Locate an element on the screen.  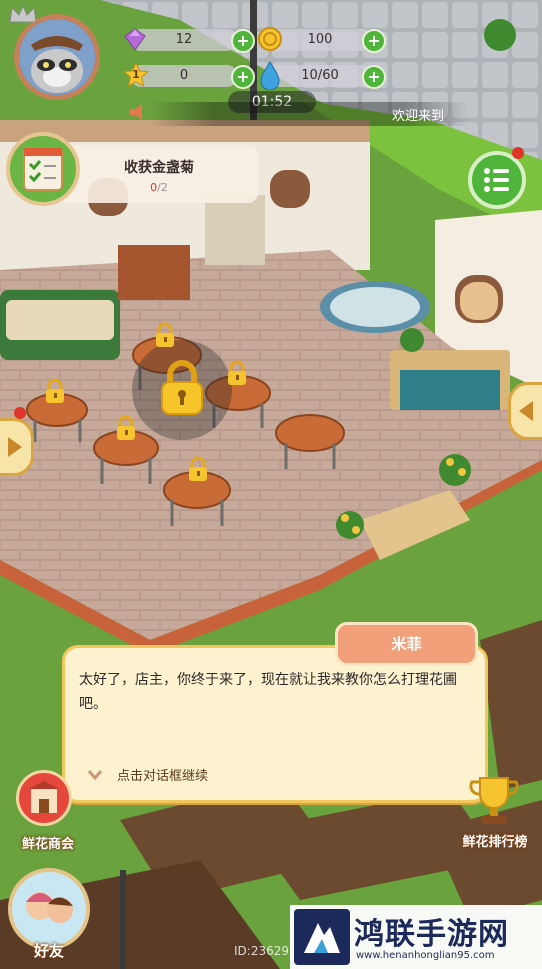
trophy-icon is located at coordinates (494, 800).